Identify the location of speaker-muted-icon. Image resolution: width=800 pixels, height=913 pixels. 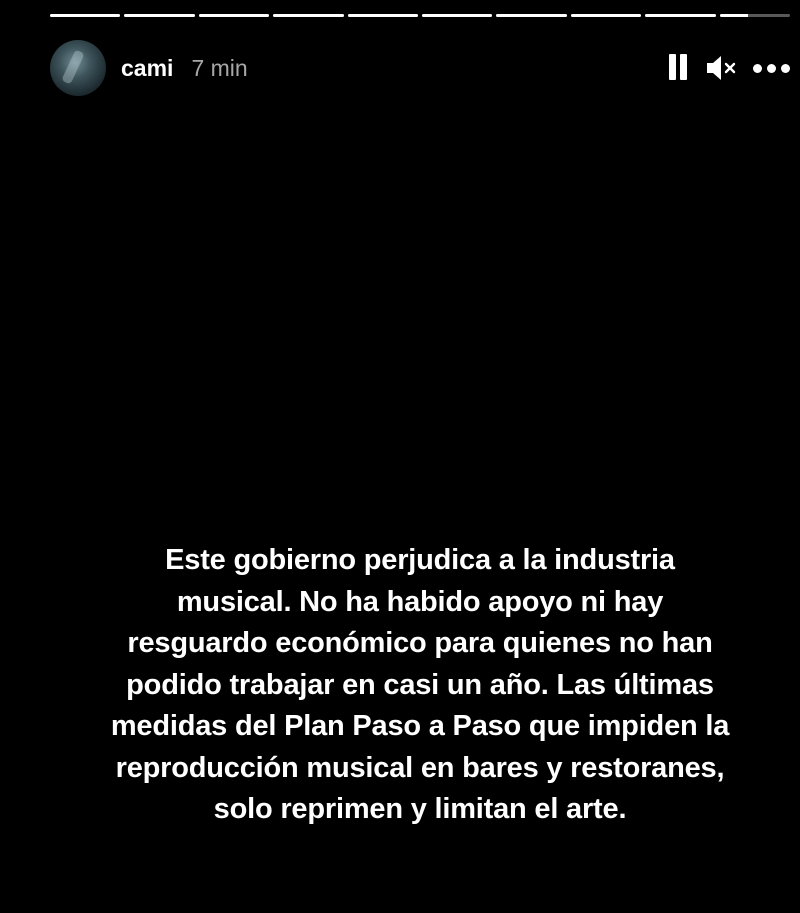
(721, 68).